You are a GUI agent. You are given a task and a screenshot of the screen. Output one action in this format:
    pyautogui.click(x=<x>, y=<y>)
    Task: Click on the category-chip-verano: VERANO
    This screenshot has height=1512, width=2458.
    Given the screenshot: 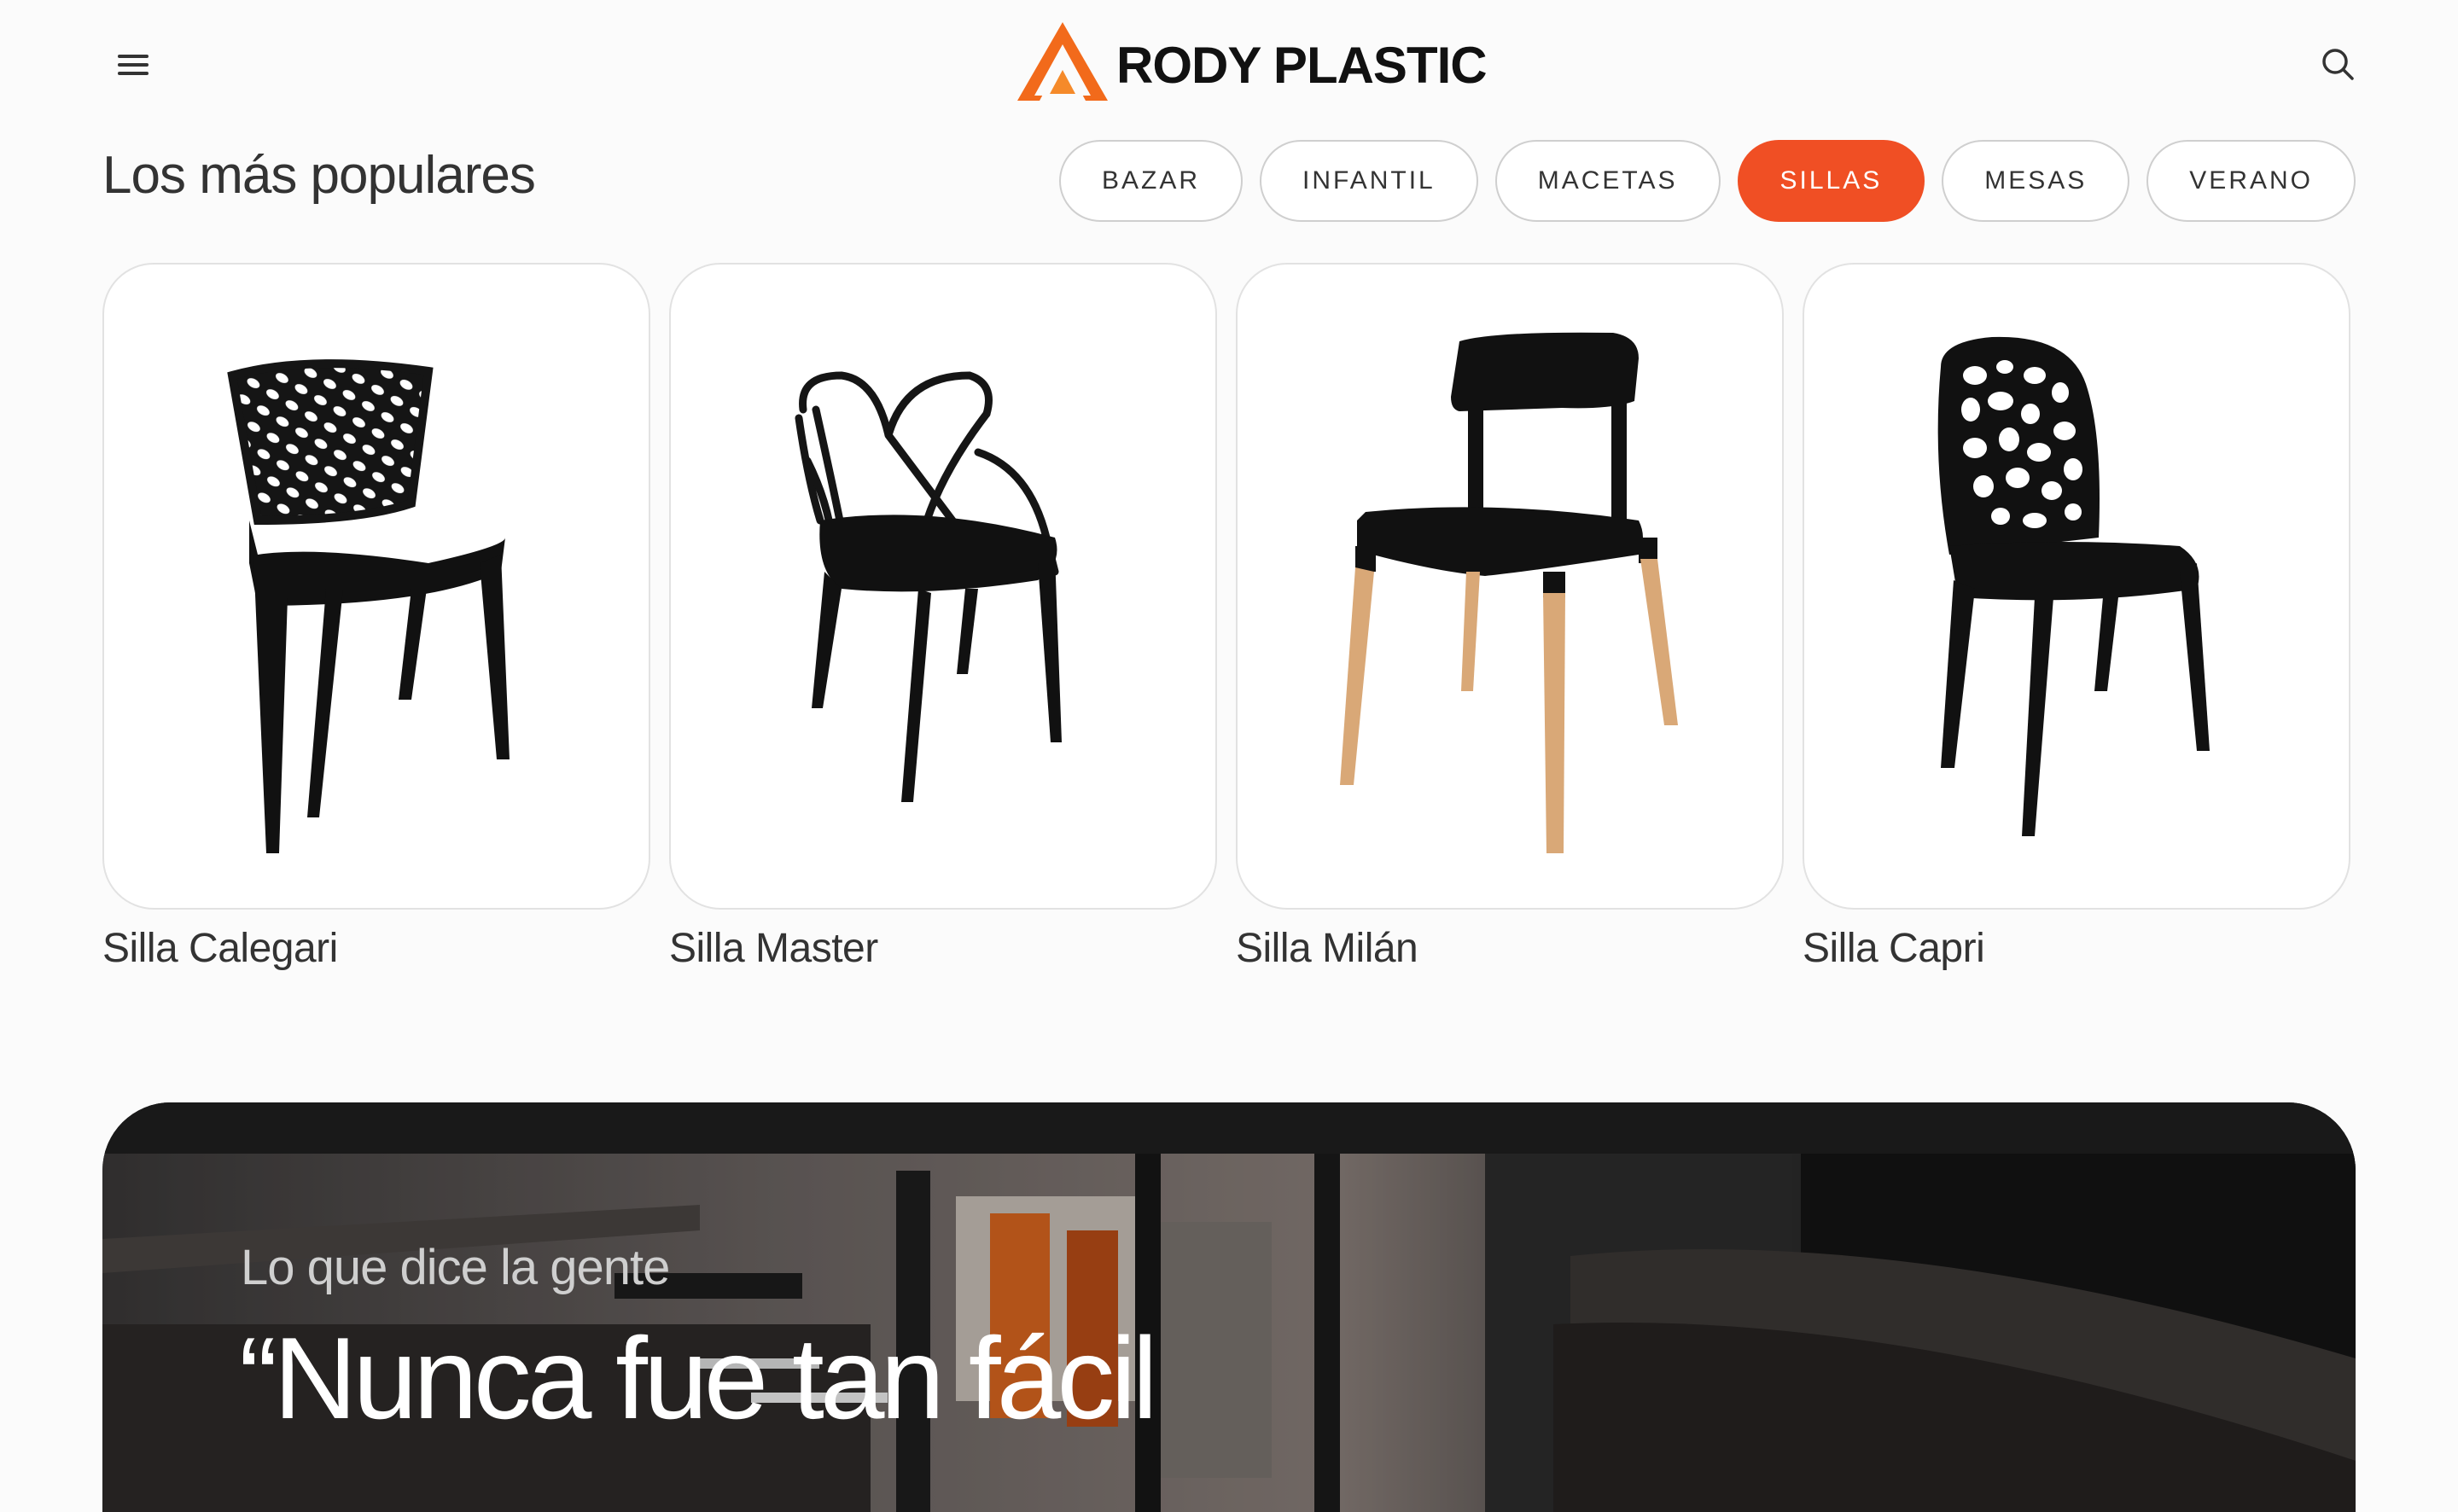 What is the action you would take?
    pyautogui.click(x=2251, y=181)
    